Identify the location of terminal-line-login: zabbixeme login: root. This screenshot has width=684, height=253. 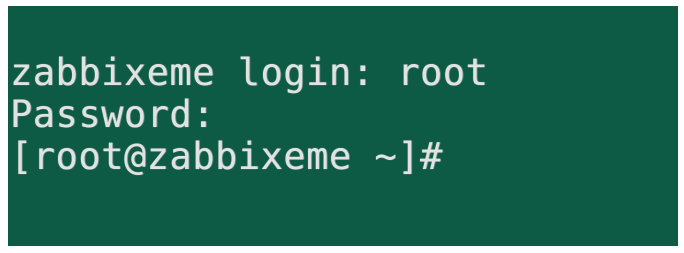
(249, 72).